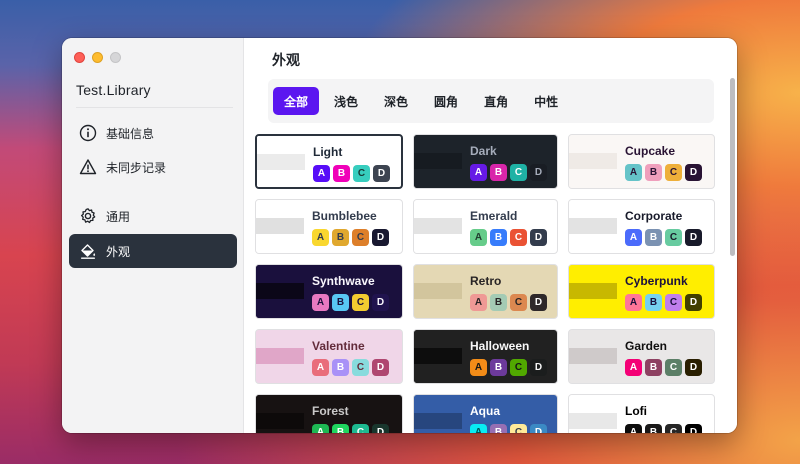  I want to click on theme-name: Aqua, so click(485, 411).